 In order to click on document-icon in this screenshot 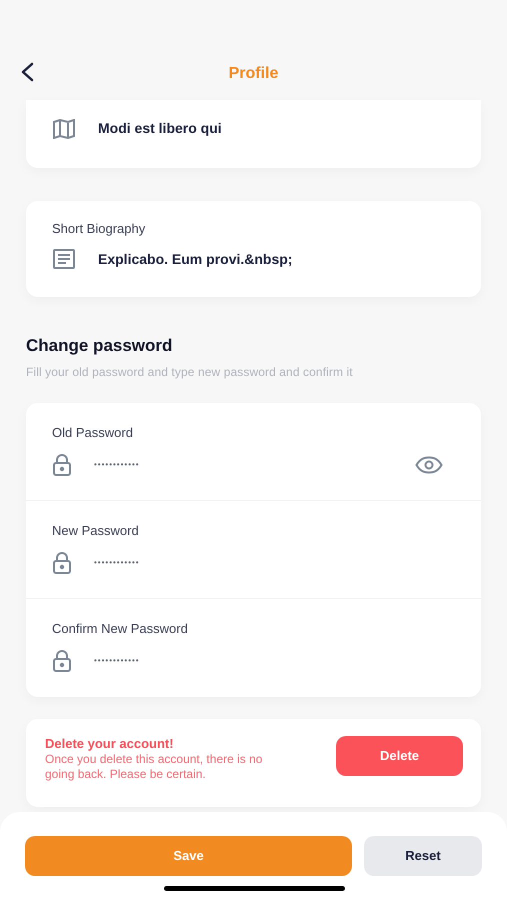, I will do `click(64, 259)`.